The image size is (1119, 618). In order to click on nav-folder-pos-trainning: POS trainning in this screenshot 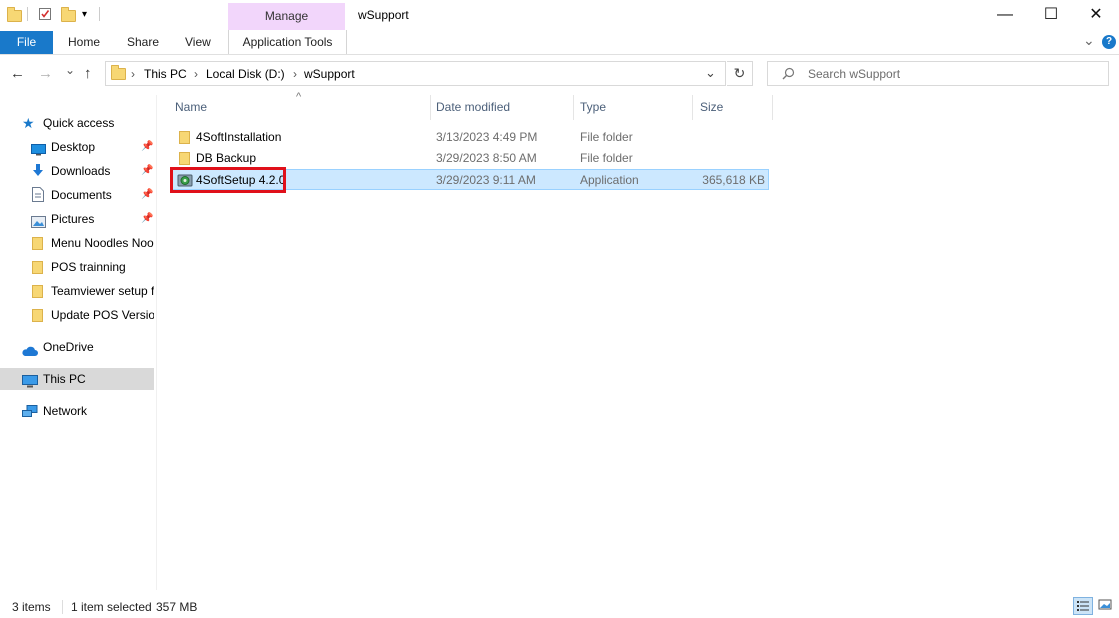, I will do `click(77, 267)`.